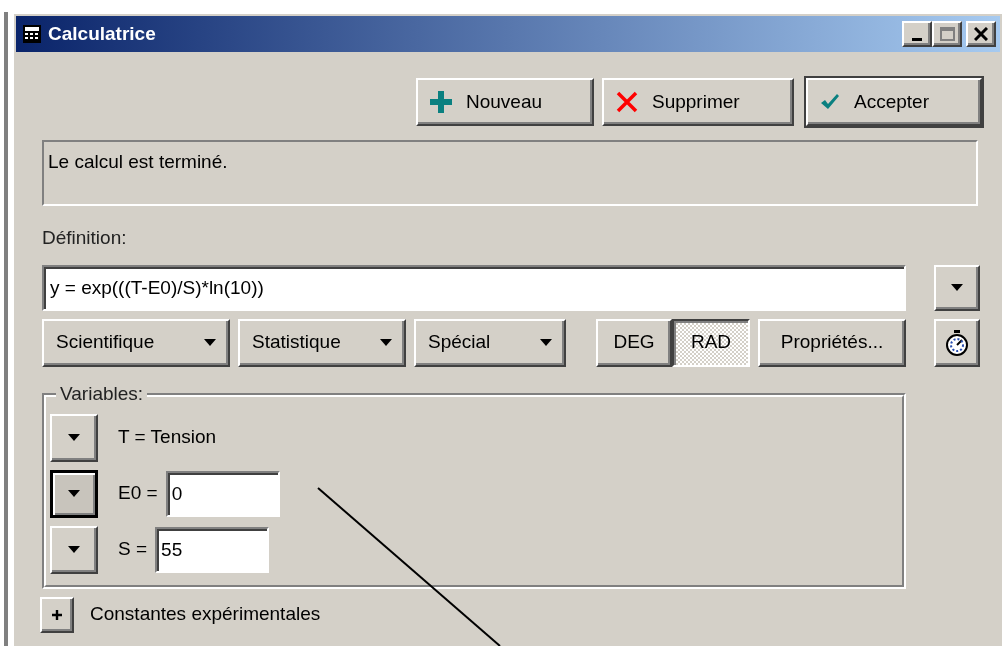  I want to click on expand-button, so click(57, 614).